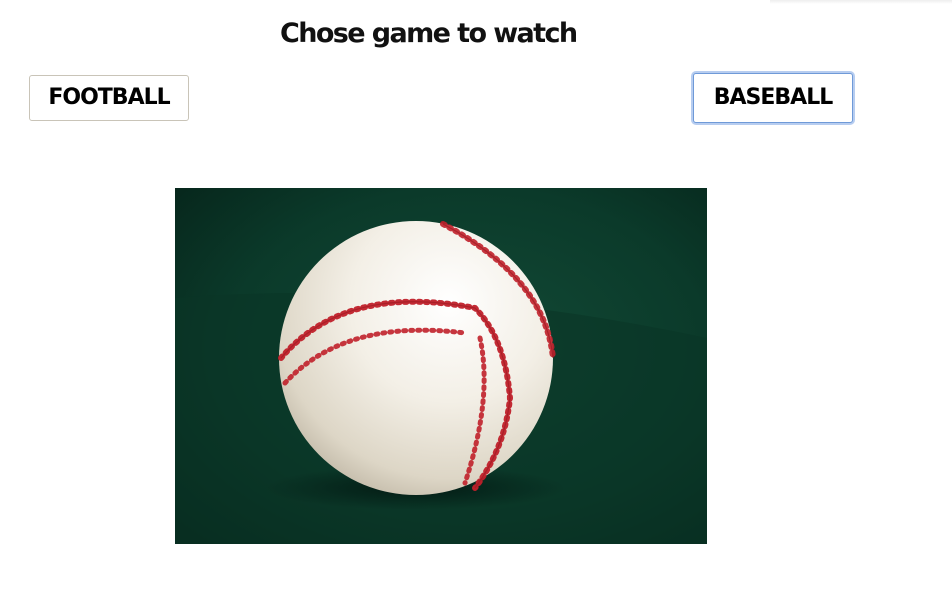  What do you see at coordinates (773, 98) in the screenshot?
I see `baseball-button: BASEBALL` at bounding box center [773, 98].